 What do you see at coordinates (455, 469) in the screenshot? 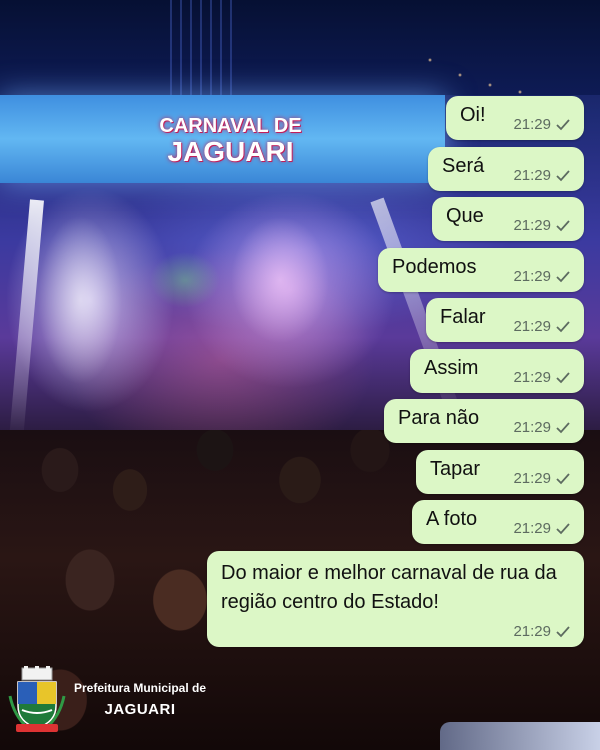
I see `message-text: Tapar` at bounding box center [455, 469].